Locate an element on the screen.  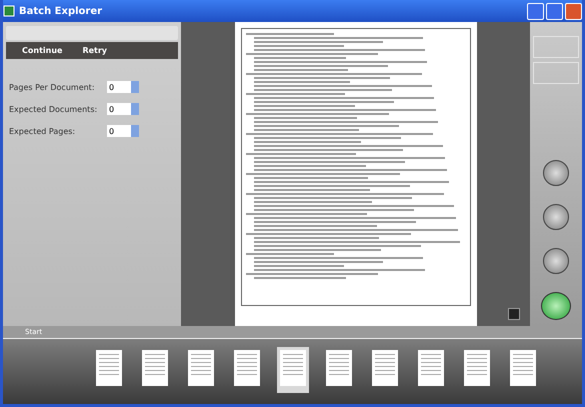
window-title: Batch Explorer is located at coordinates (60, 11).